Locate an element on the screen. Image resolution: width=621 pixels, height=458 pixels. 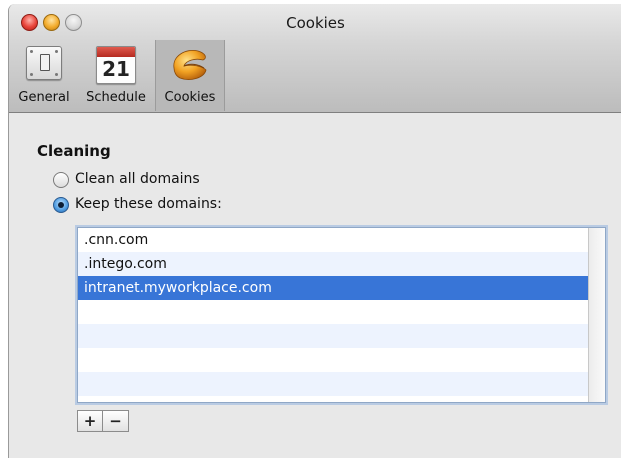
radio-label: Keep these domains: is located at coordinates (148, 204).